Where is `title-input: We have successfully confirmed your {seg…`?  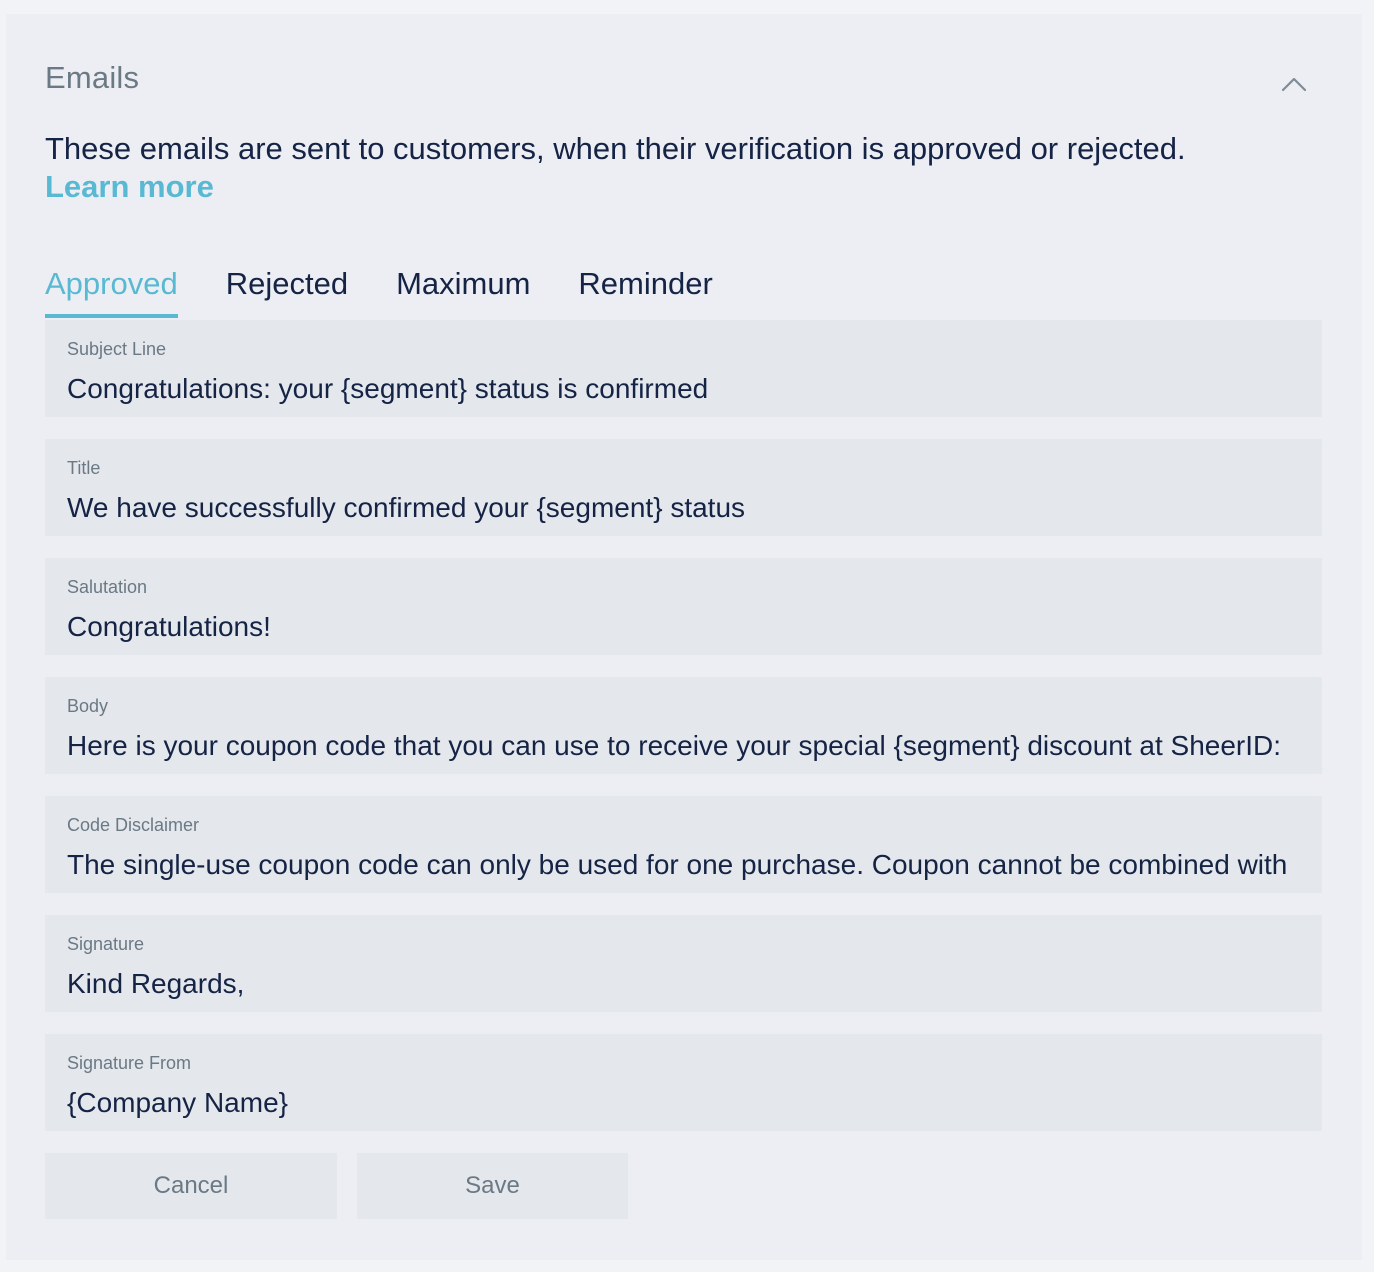 title-input: We have successfully confirmed your {seg… is located at coordinates (683, 508).